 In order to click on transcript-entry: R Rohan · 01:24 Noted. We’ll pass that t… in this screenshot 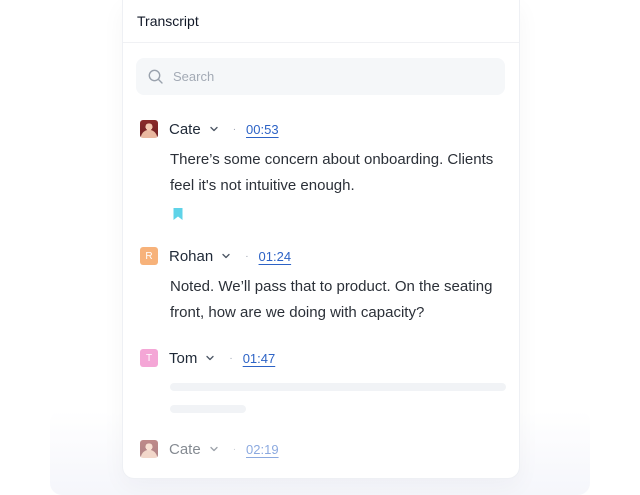, I will do `click(320, 286)`.